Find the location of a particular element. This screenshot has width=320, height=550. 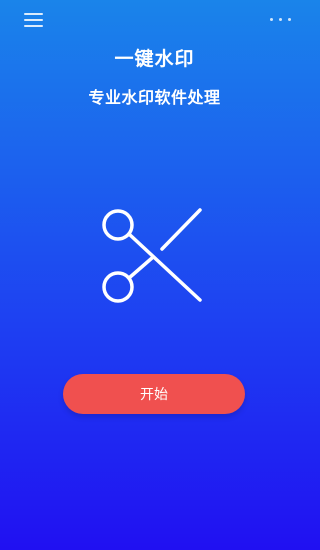

start-button: 开始 is located at coordinates (154, 394).